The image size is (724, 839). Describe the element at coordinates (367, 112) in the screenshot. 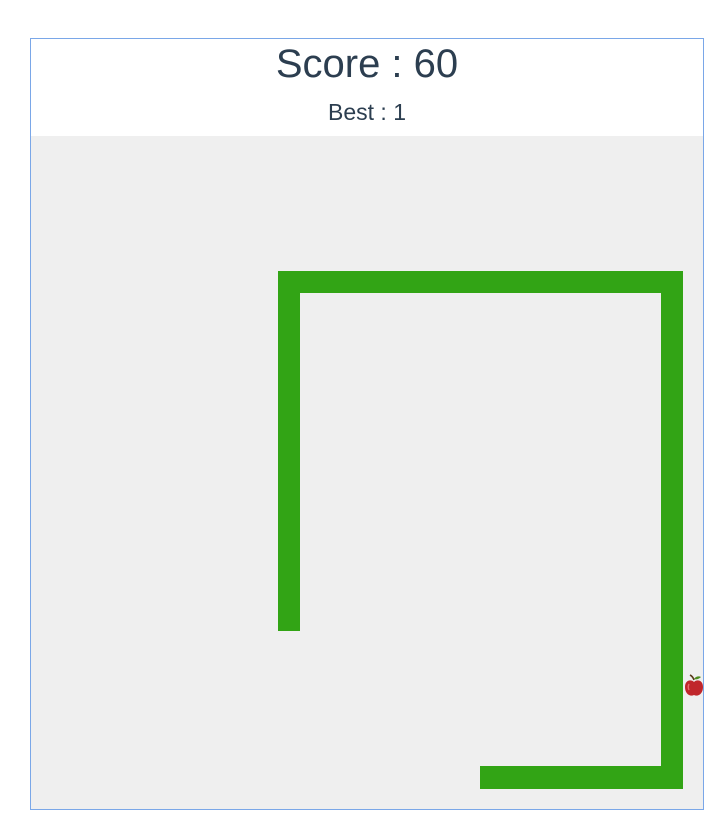

I see `best-score-display: Best : 1` at that location.